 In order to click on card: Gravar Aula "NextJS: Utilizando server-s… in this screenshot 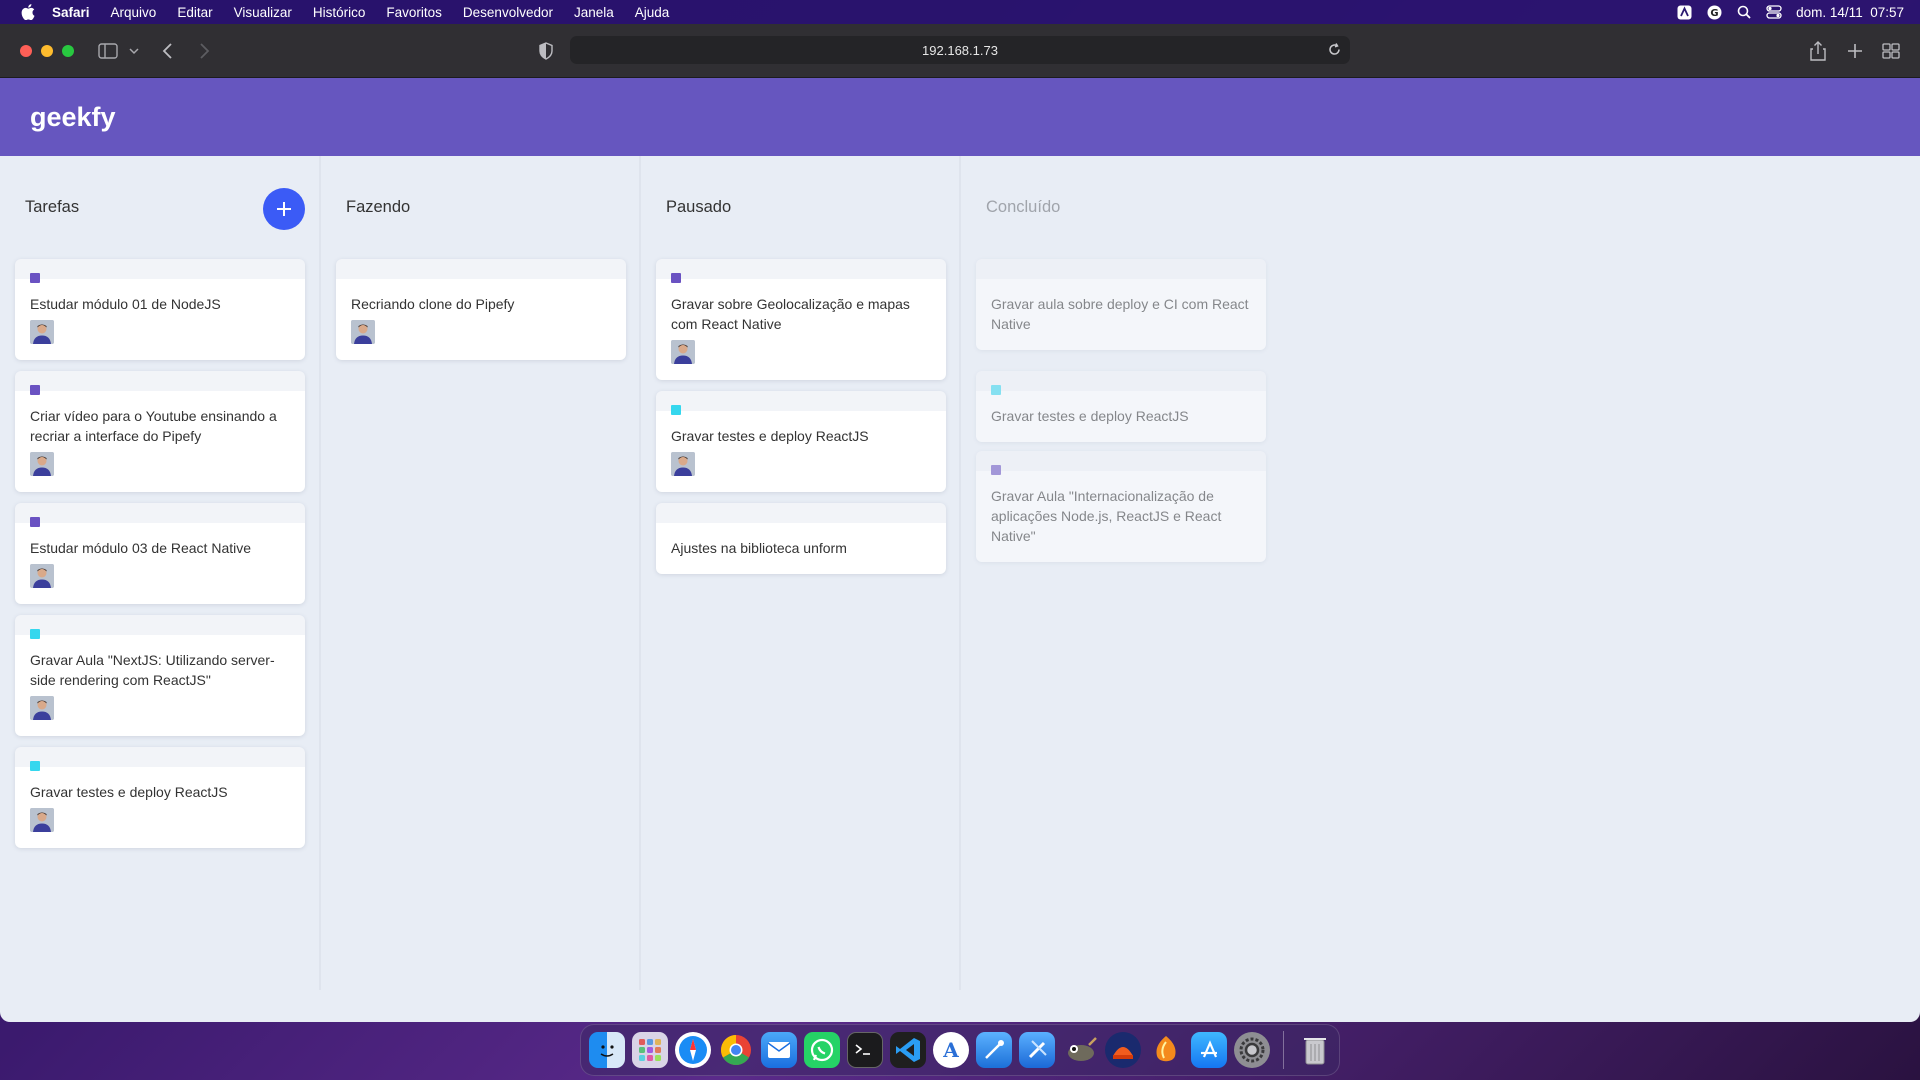, I will do `click(160, 675)`.